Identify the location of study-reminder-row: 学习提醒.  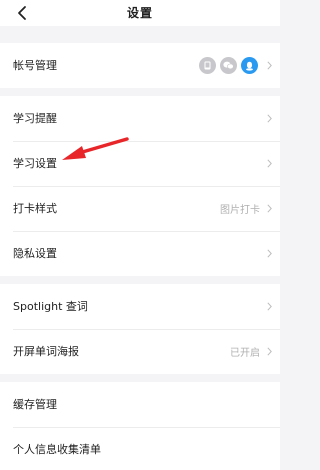
(140, 118).